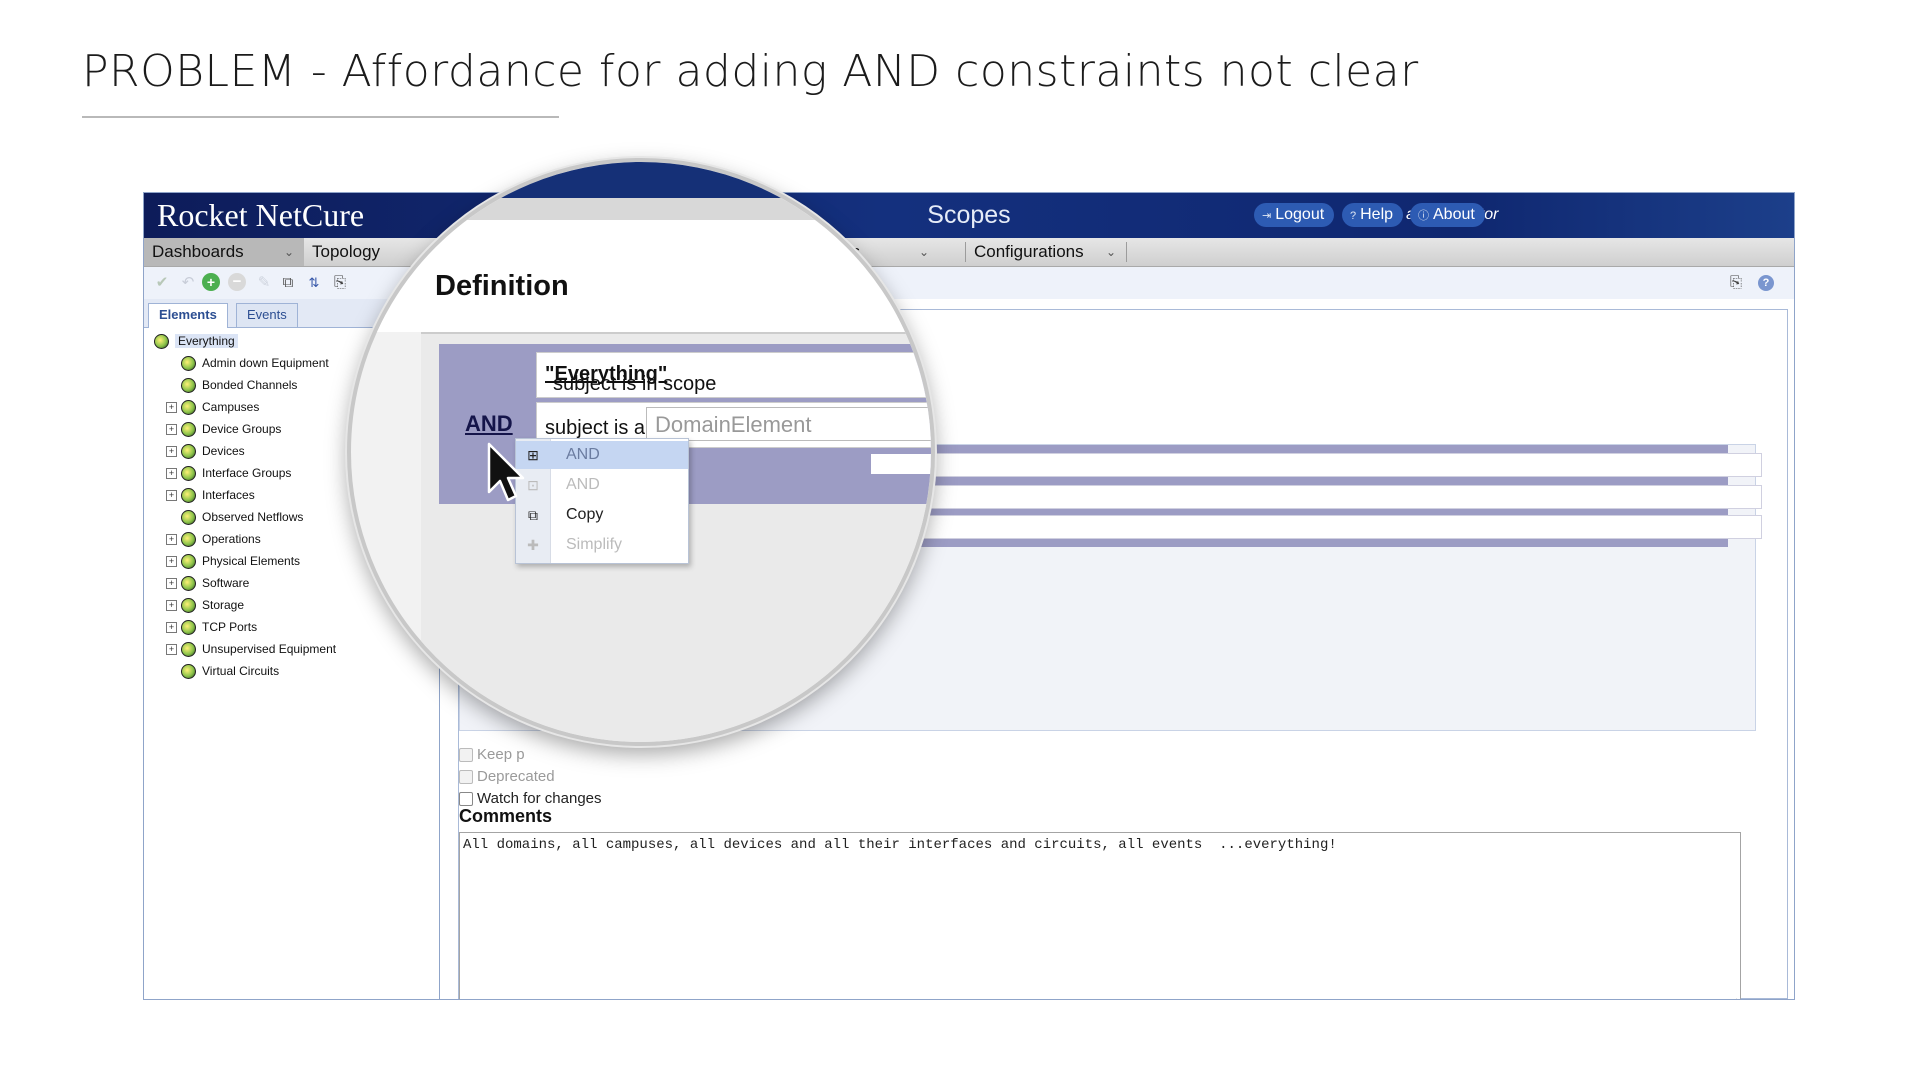  I want to click on mouse-pointer-icon, so click(506, 472).